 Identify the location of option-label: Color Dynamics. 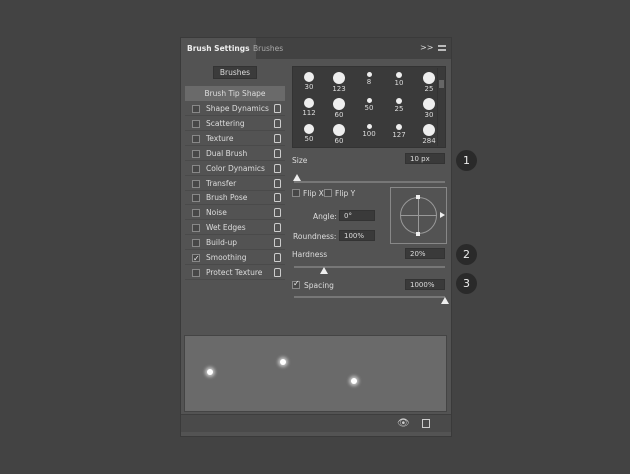
(235, 168).